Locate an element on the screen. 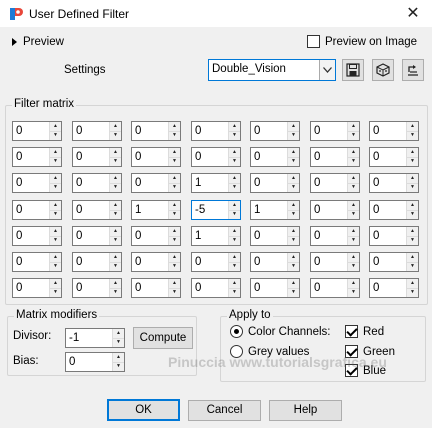  cancel-button: Cancel is located at coordinates (224, 410).